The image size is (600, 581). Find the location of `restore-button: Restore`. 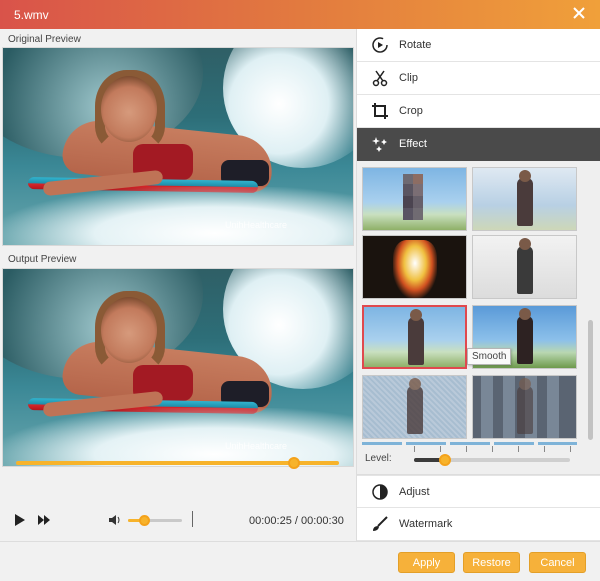

restore-button: Restore is located at coordinates (491, 562).